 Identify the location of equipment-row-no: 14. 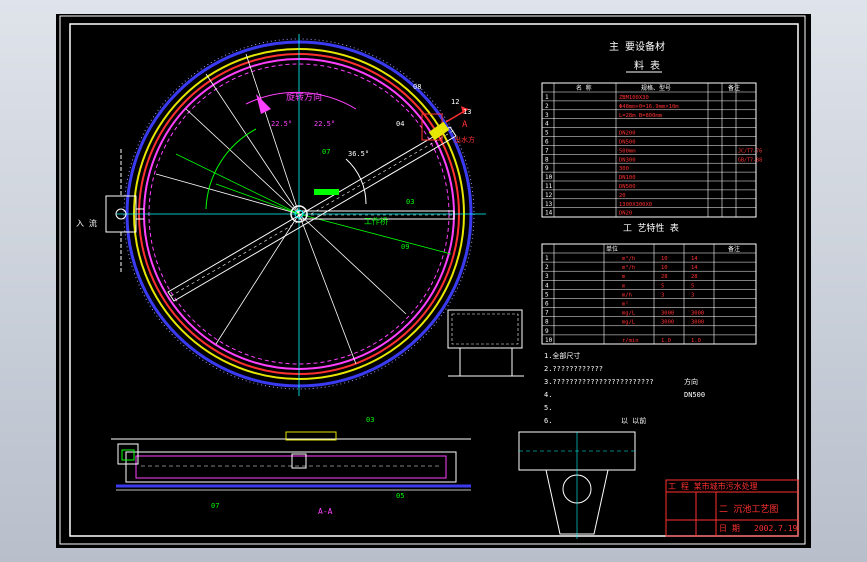
(549, 213).